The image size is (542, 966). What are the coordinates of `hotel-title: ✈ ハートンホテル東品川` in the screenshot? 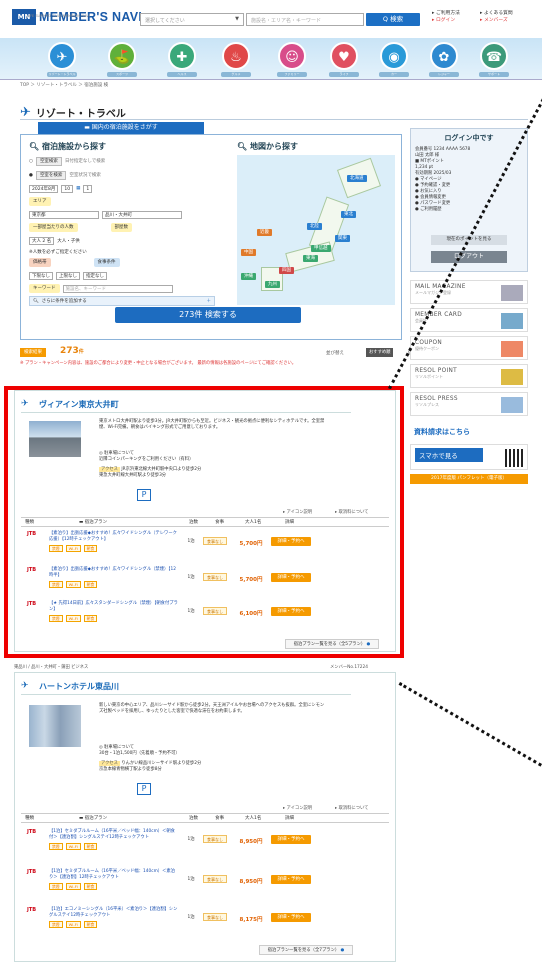 It's located at (186, 688).